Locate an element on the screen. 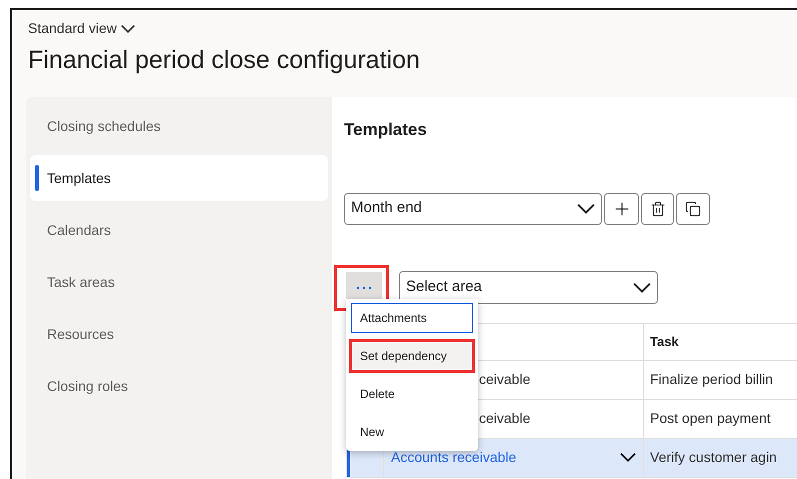 This screenshot has width=797, height=479. template-dropdown: Month end is located at coordinates (473, 208).